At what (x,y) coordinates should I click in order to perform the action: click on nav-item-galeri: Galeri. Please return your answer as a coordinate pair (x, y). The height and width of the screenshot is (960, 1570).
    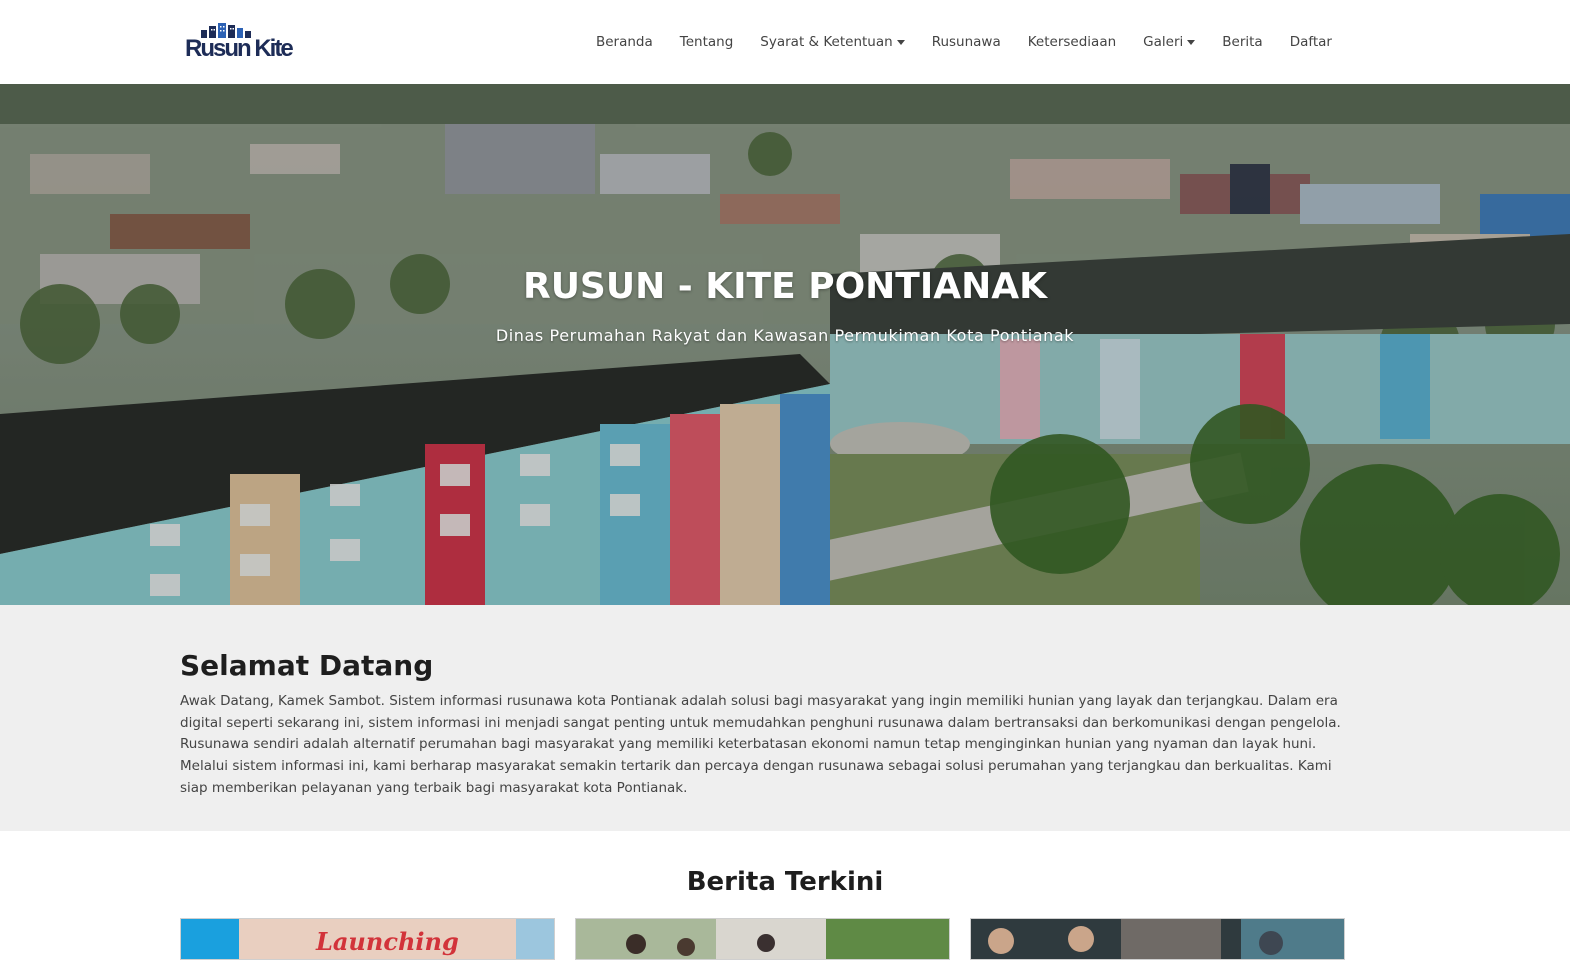
    Looking at the image, I should click on (1169, 42).